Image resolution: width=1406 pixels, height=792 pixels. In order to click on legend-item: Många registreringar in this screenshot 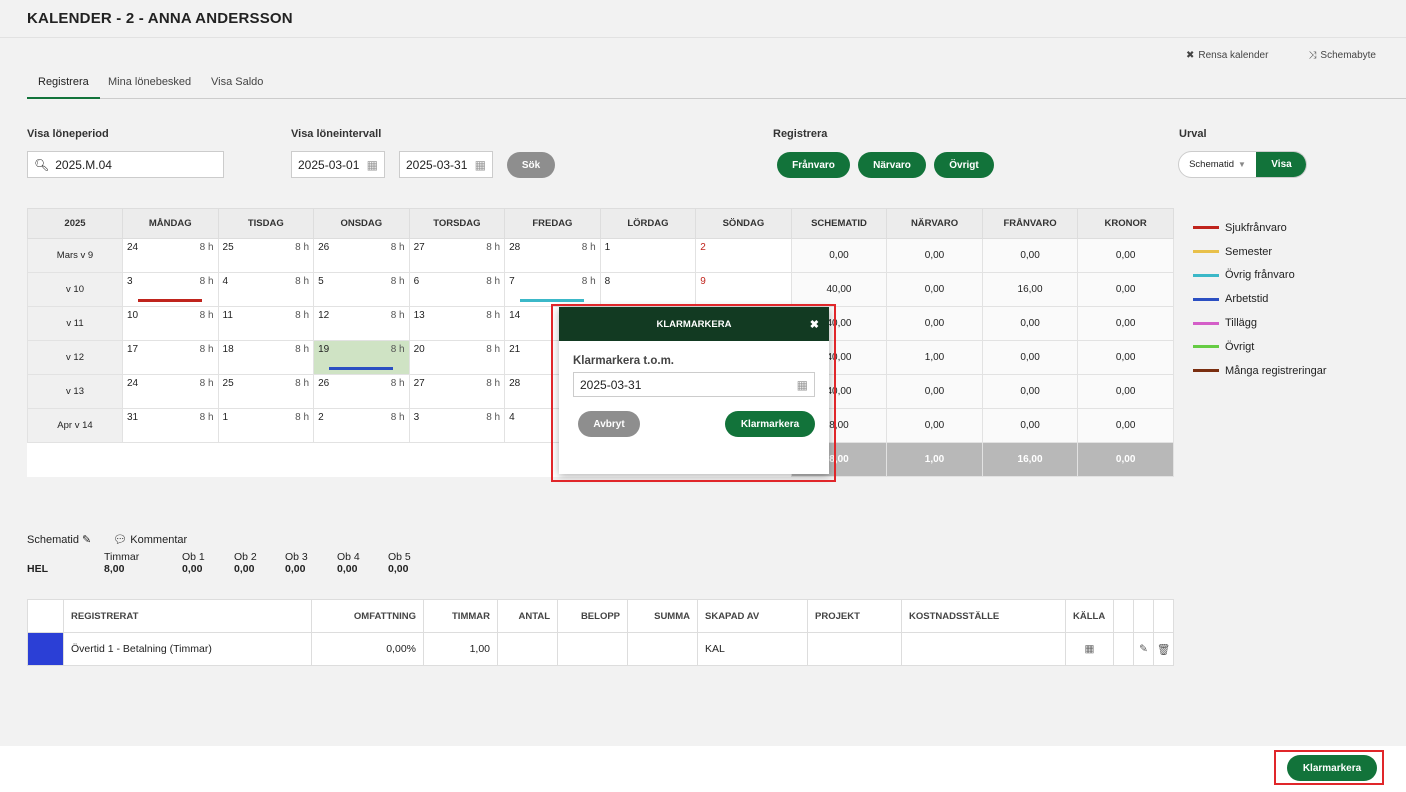, I will do `click(1260, 371)`.